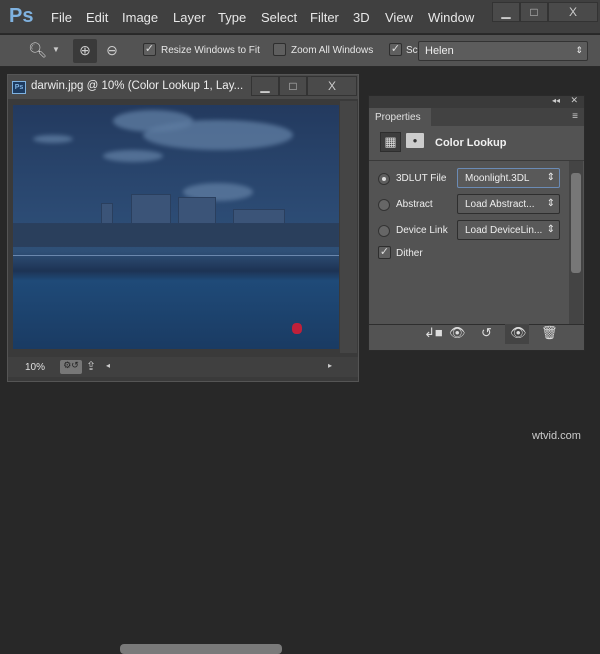 The image size is (600, 654). I want to click on scrubby-zoom-label: Sc, so click(412, 50).